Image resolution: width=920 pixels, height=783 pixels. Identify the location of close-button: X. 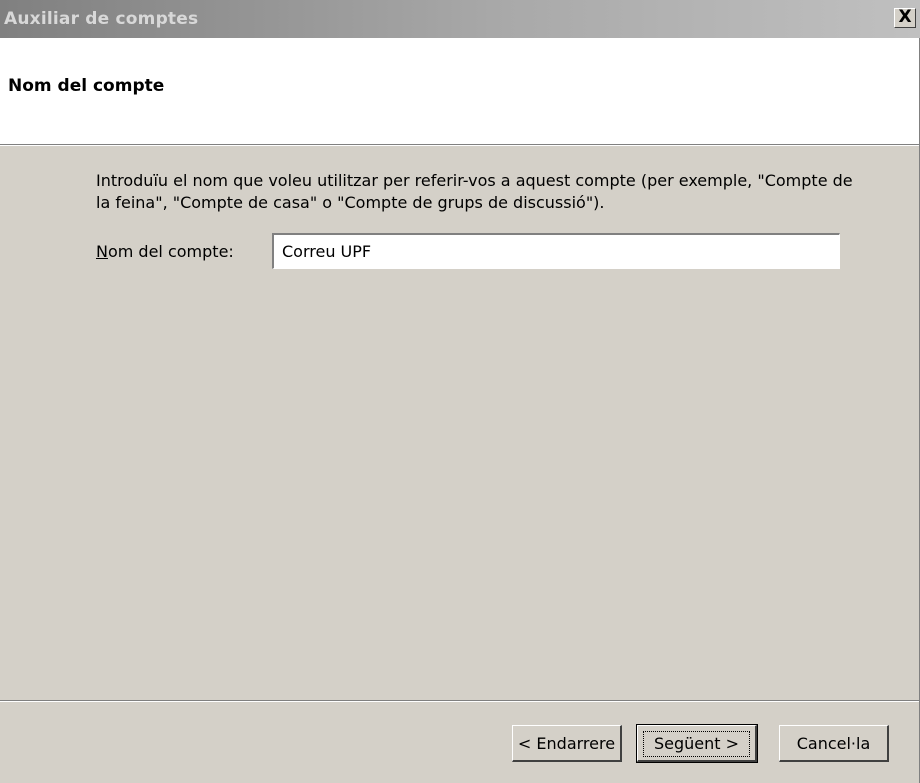
(905, 18).